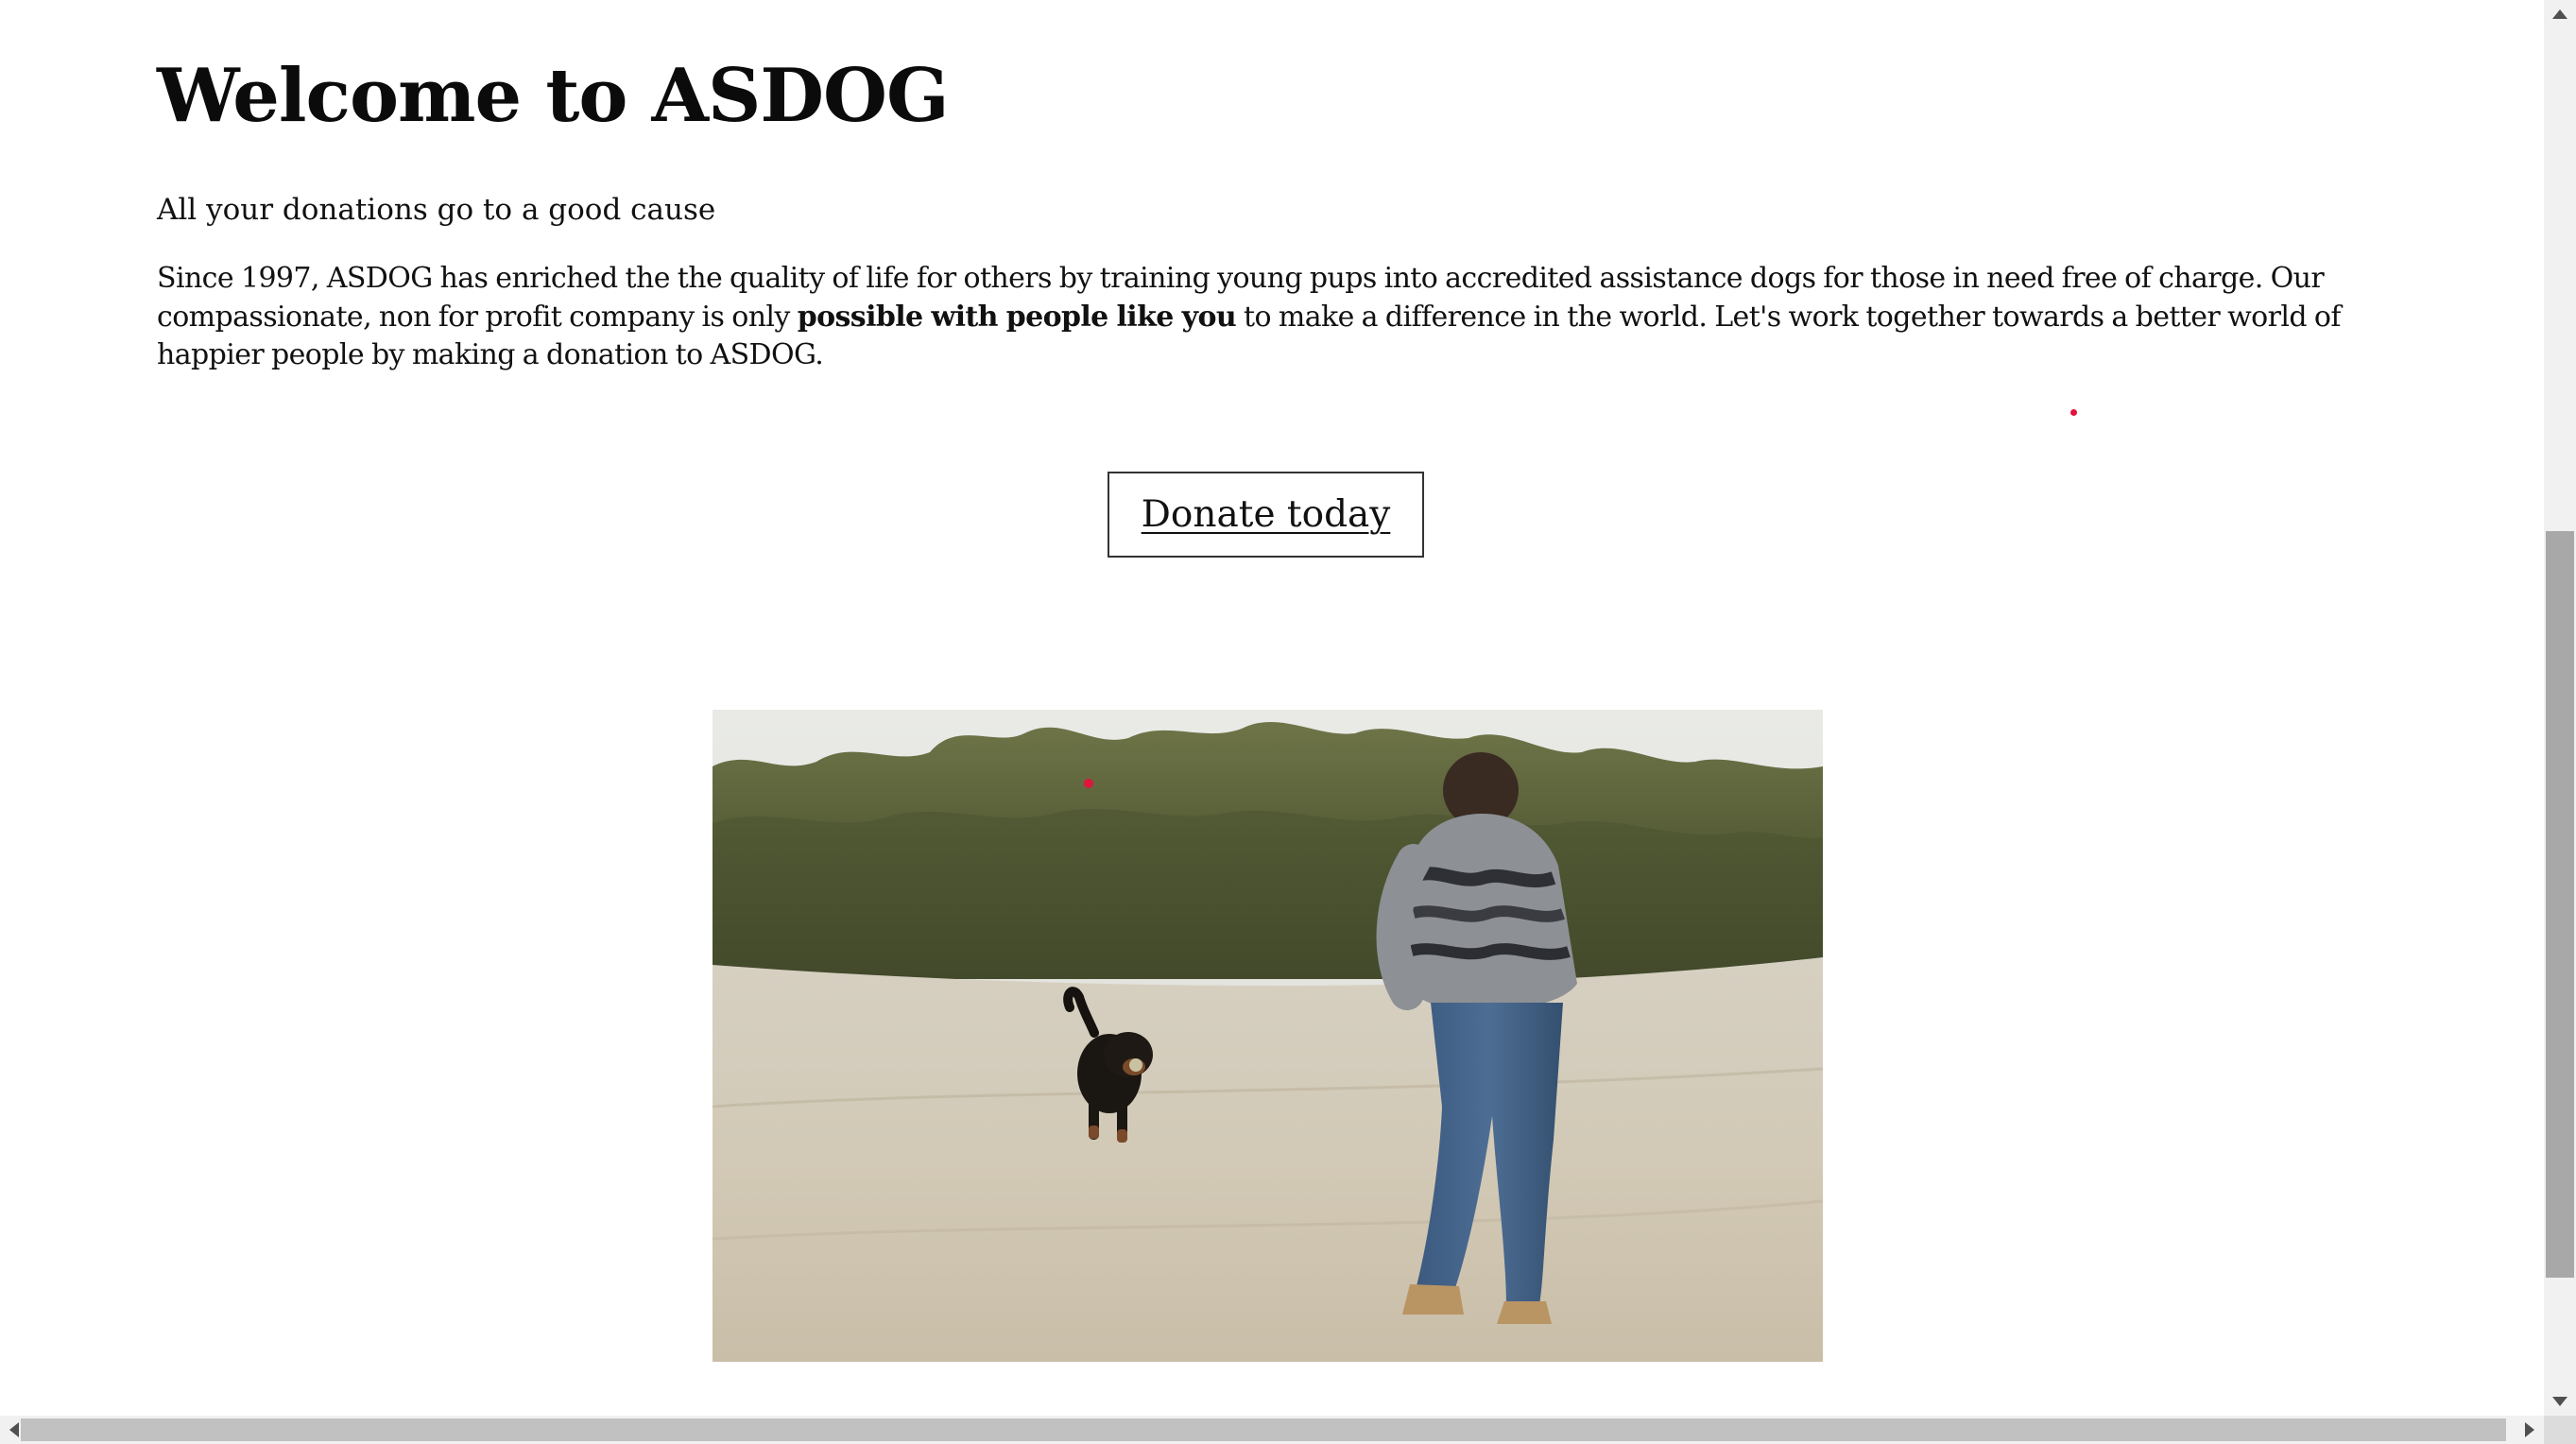 This screenshot has height=1444, width=2576. I want to click on scrollbar-corner, so click(2560, 1430).